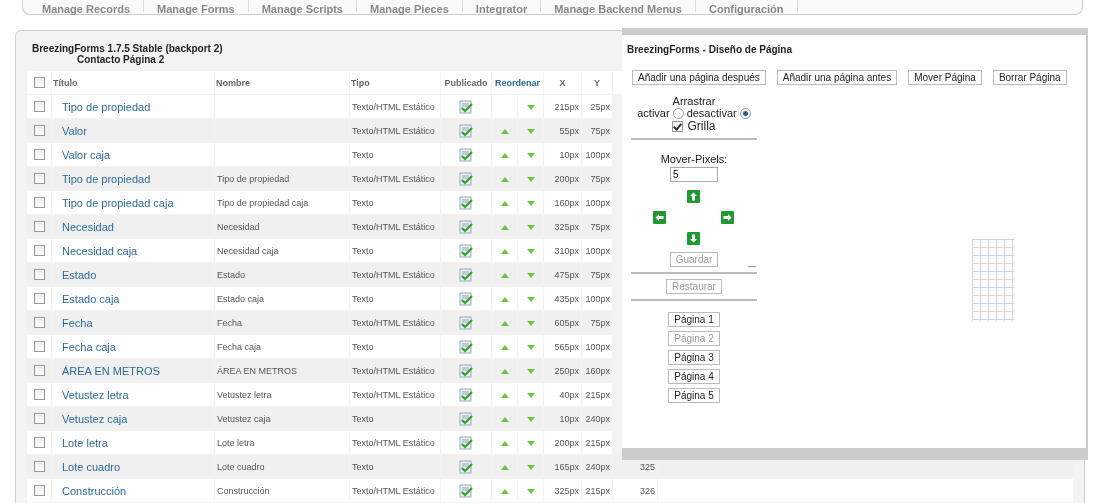 This screenshot has width=1100, height=503. I want to click on table-cell: Texto/HTML Estático, so click(393, 442).